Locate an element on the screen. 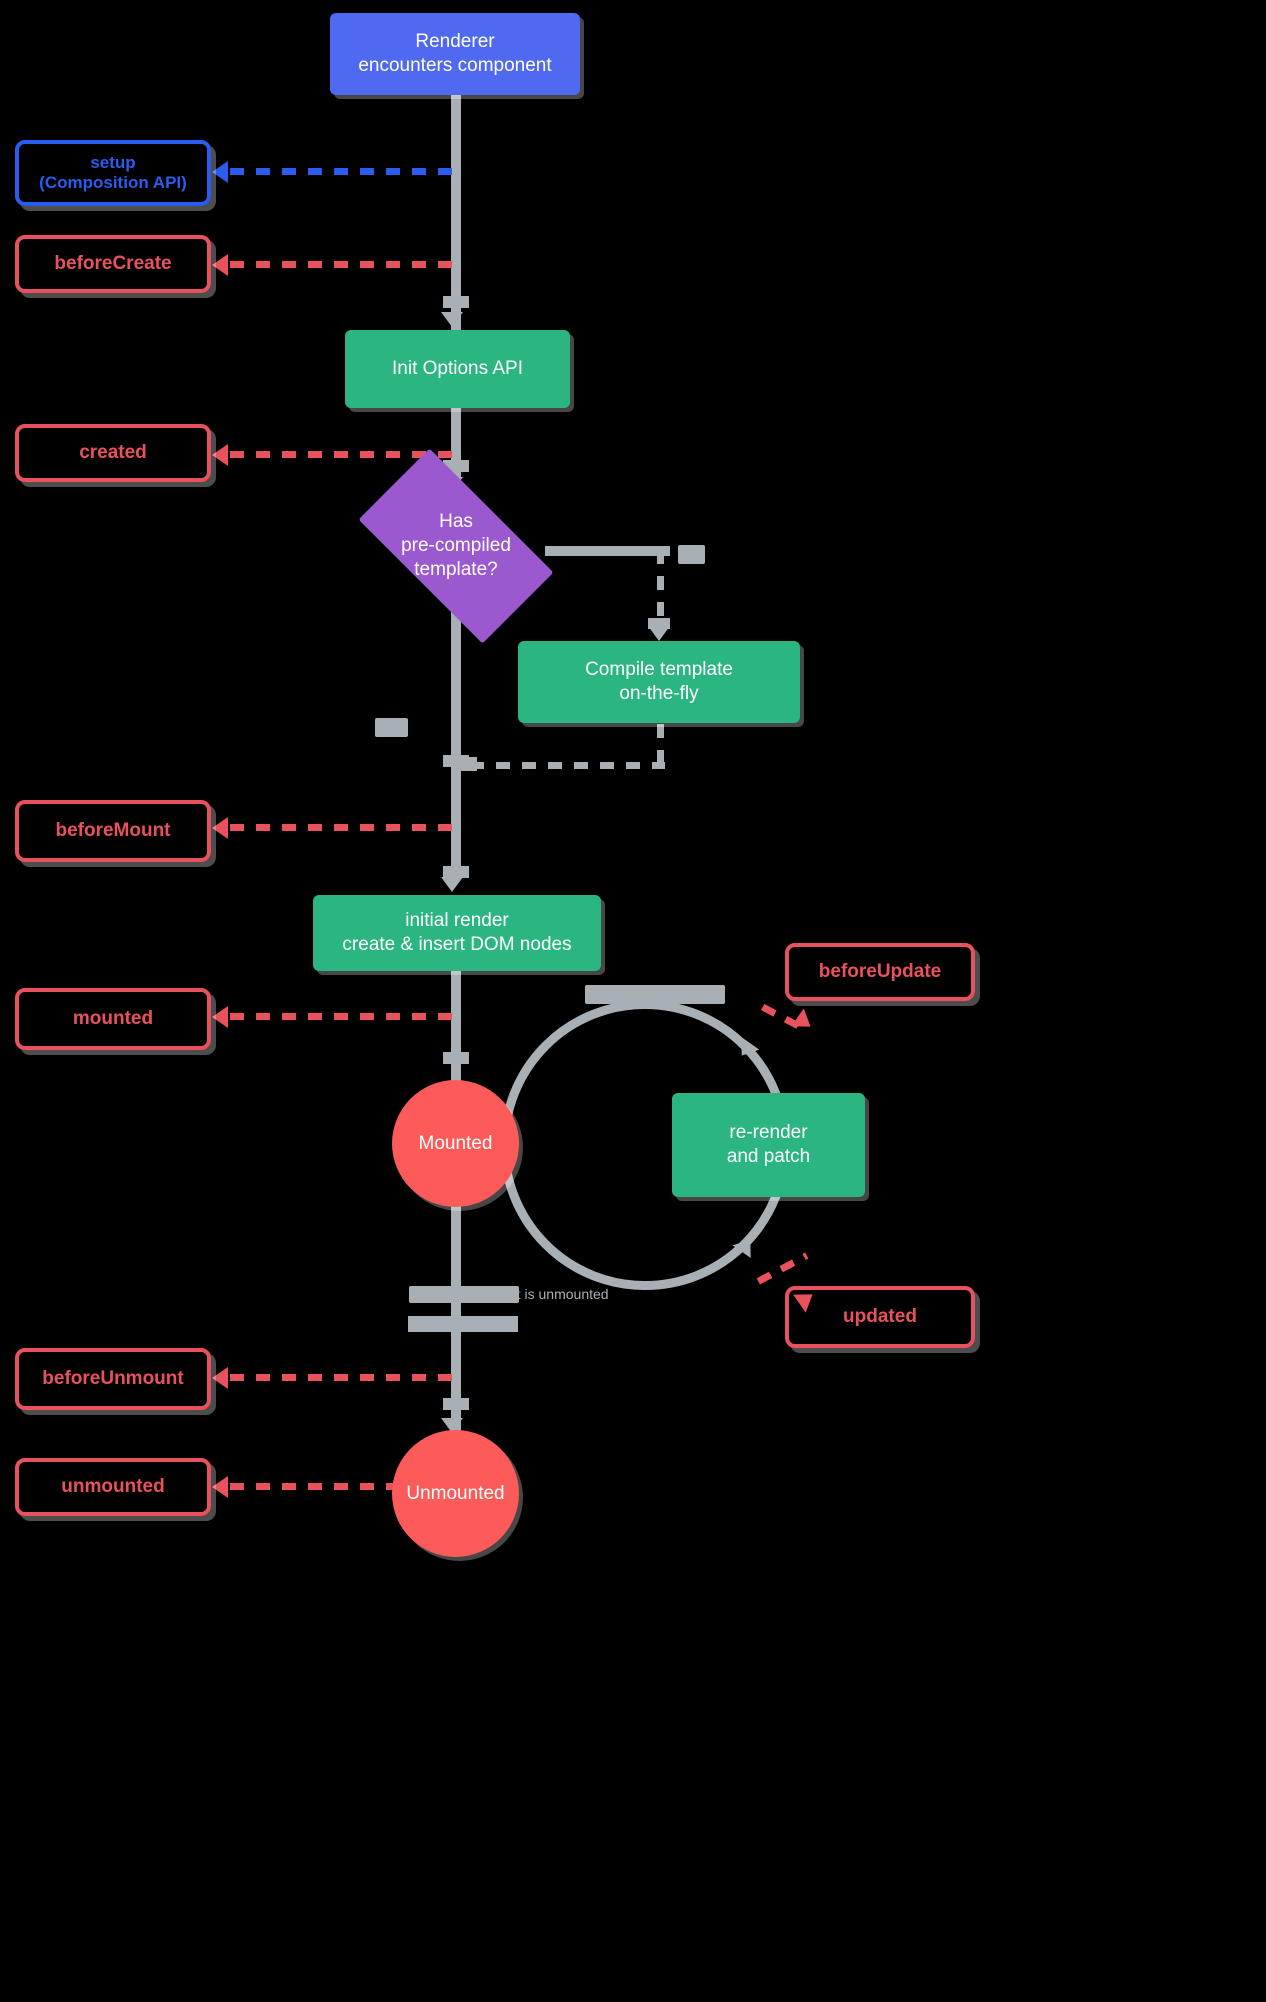 This screenshot has height=2002, width=1266. hook-before-update-label: beforeUpdate is located at coordinates (880, 971).